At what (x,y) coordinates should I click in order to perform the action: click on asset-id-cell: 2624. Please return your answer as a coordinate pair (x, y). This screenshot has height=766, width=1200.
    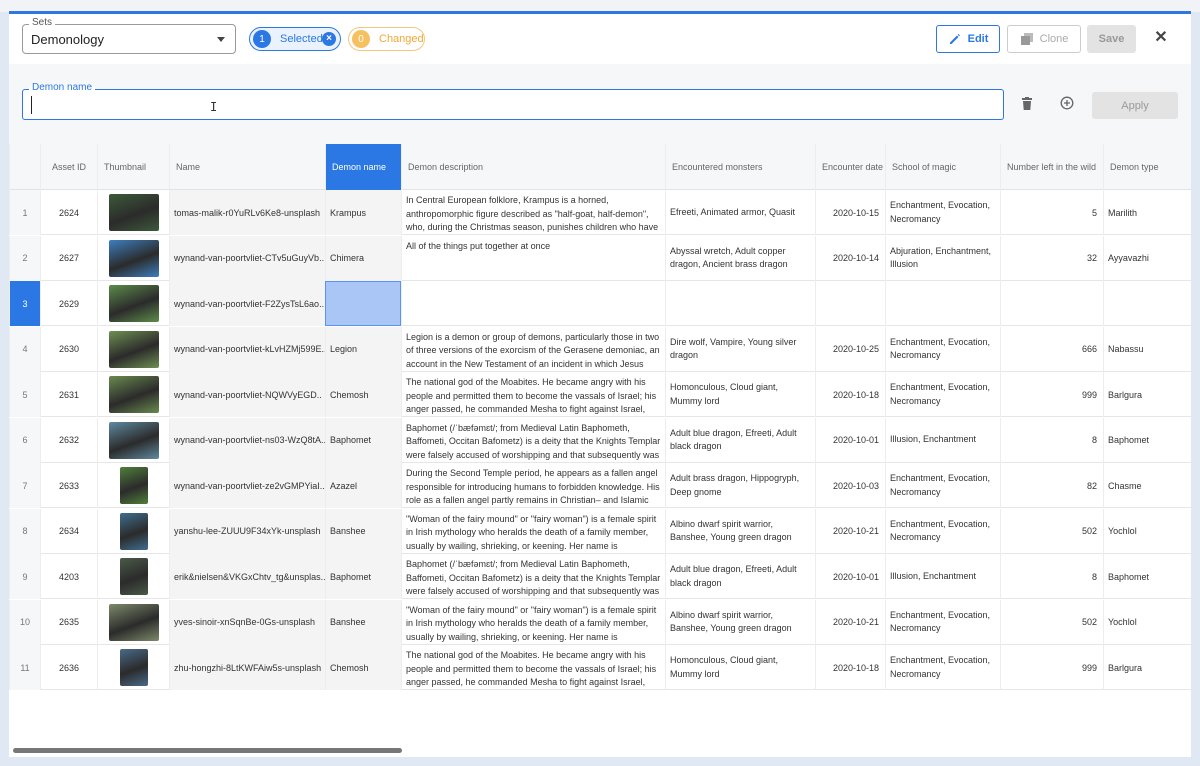
    Looking at the image, I should click on (68, 212).